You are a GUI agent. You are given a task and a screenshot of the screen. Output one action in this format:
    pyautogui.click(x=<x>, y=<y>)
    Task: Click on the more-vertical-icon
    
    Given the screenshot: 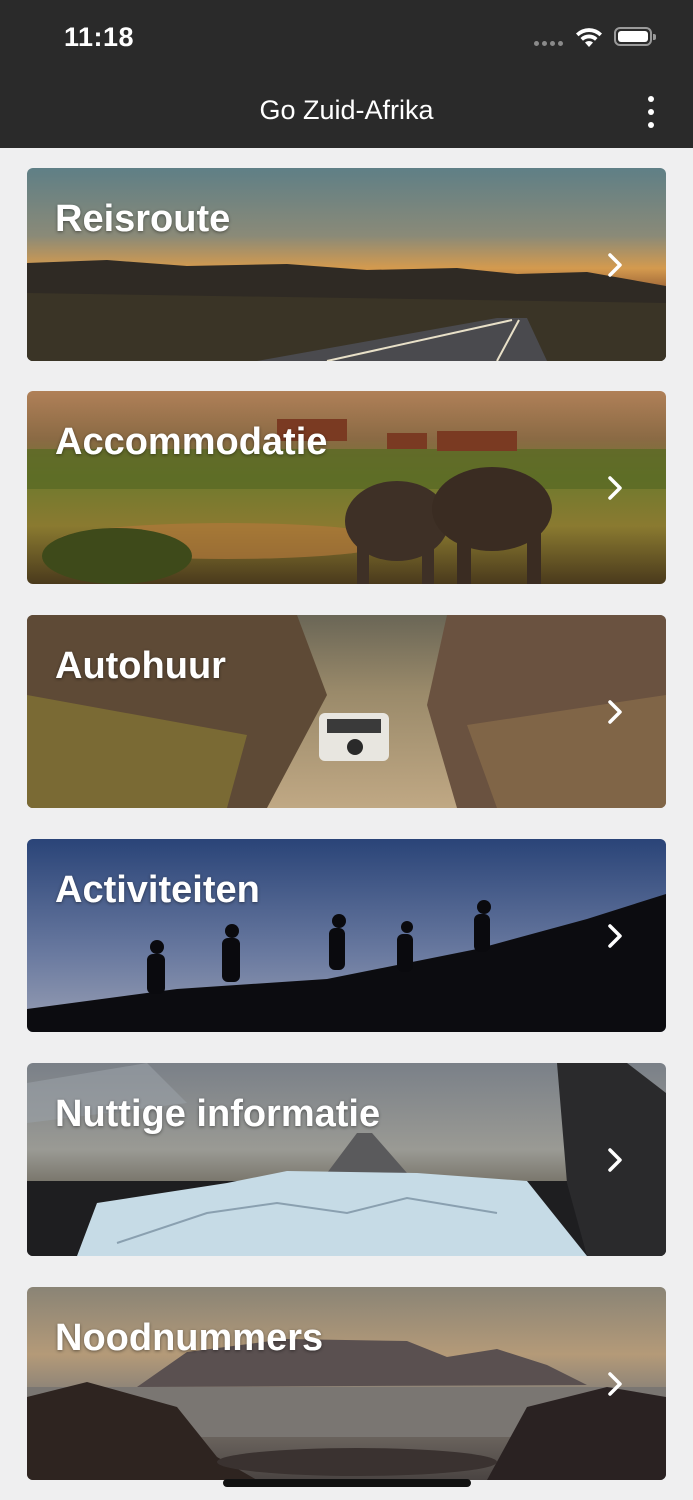 What is the action you would take?
    pyautogui.click(x=651, y=112)
    